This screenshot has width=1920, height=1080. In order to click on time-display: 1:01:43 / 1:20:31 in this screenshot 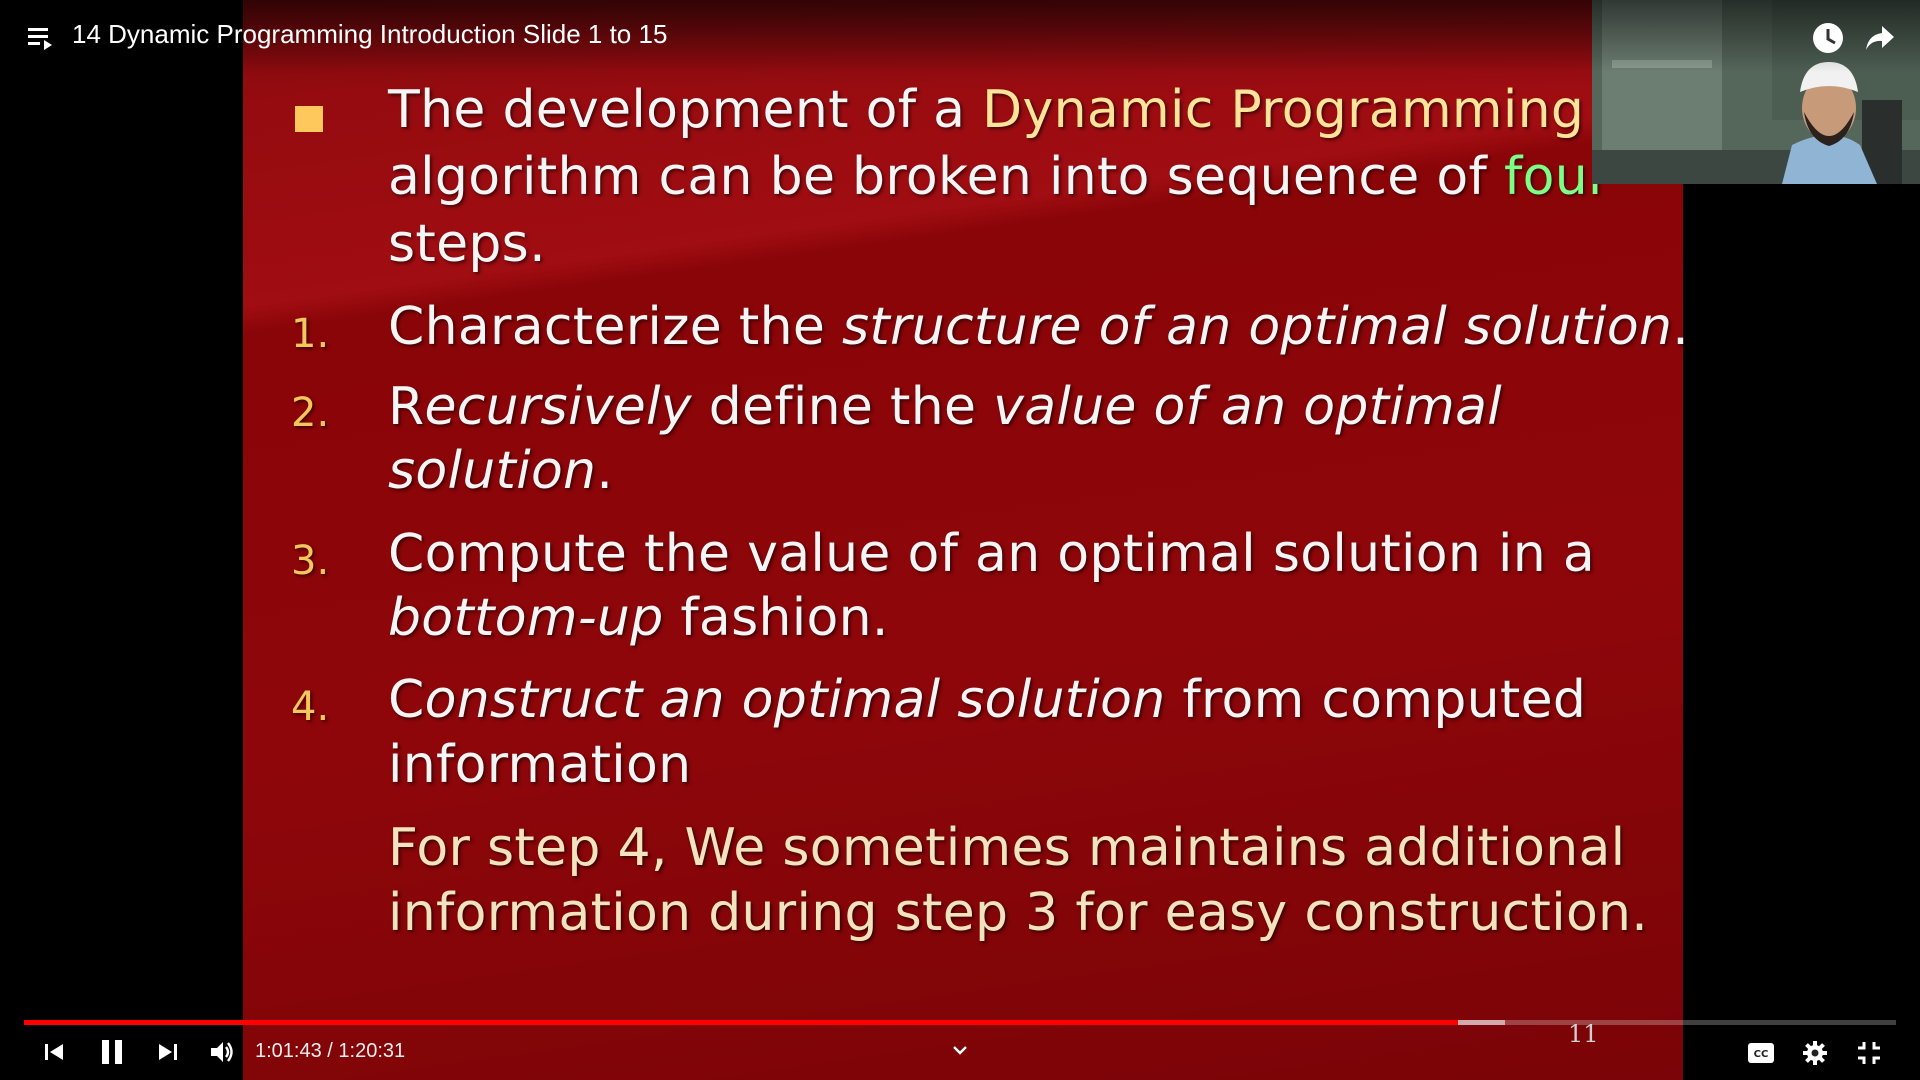, I will do `click(330, 1051)`.